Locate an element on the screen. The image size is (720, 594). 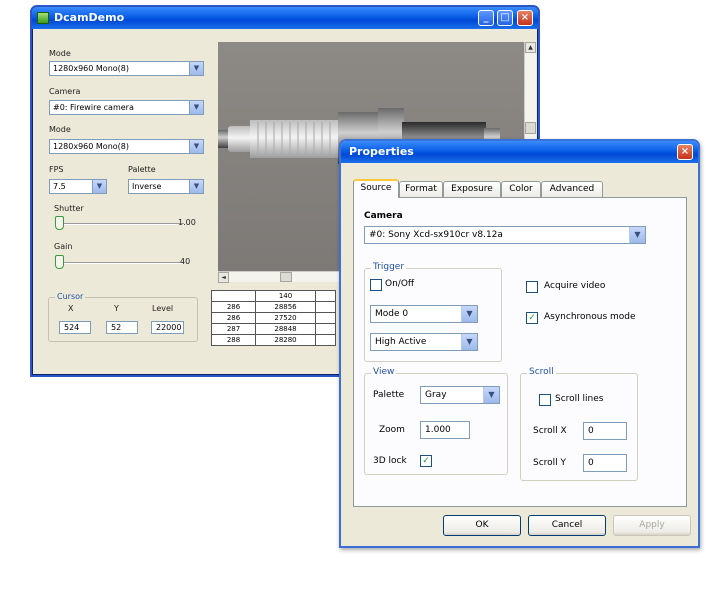
mode2-select: 1280x960 Mono(8) ▼ is located at coordinates (126, 146).